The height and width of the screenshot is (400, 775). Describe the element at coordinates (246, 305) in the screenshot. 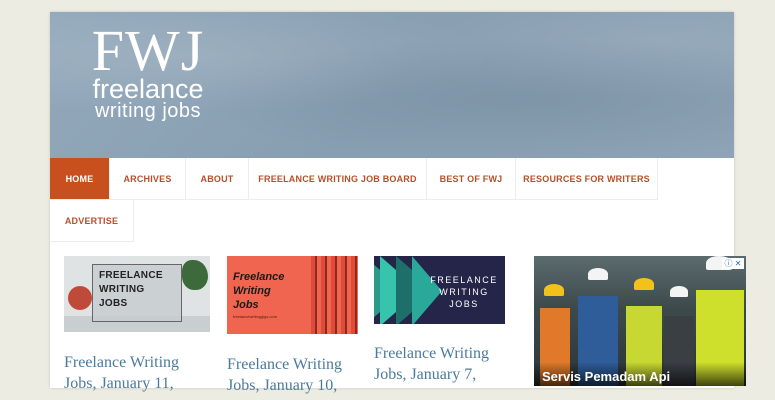

I see `thumb-text: Jobs` at that location.